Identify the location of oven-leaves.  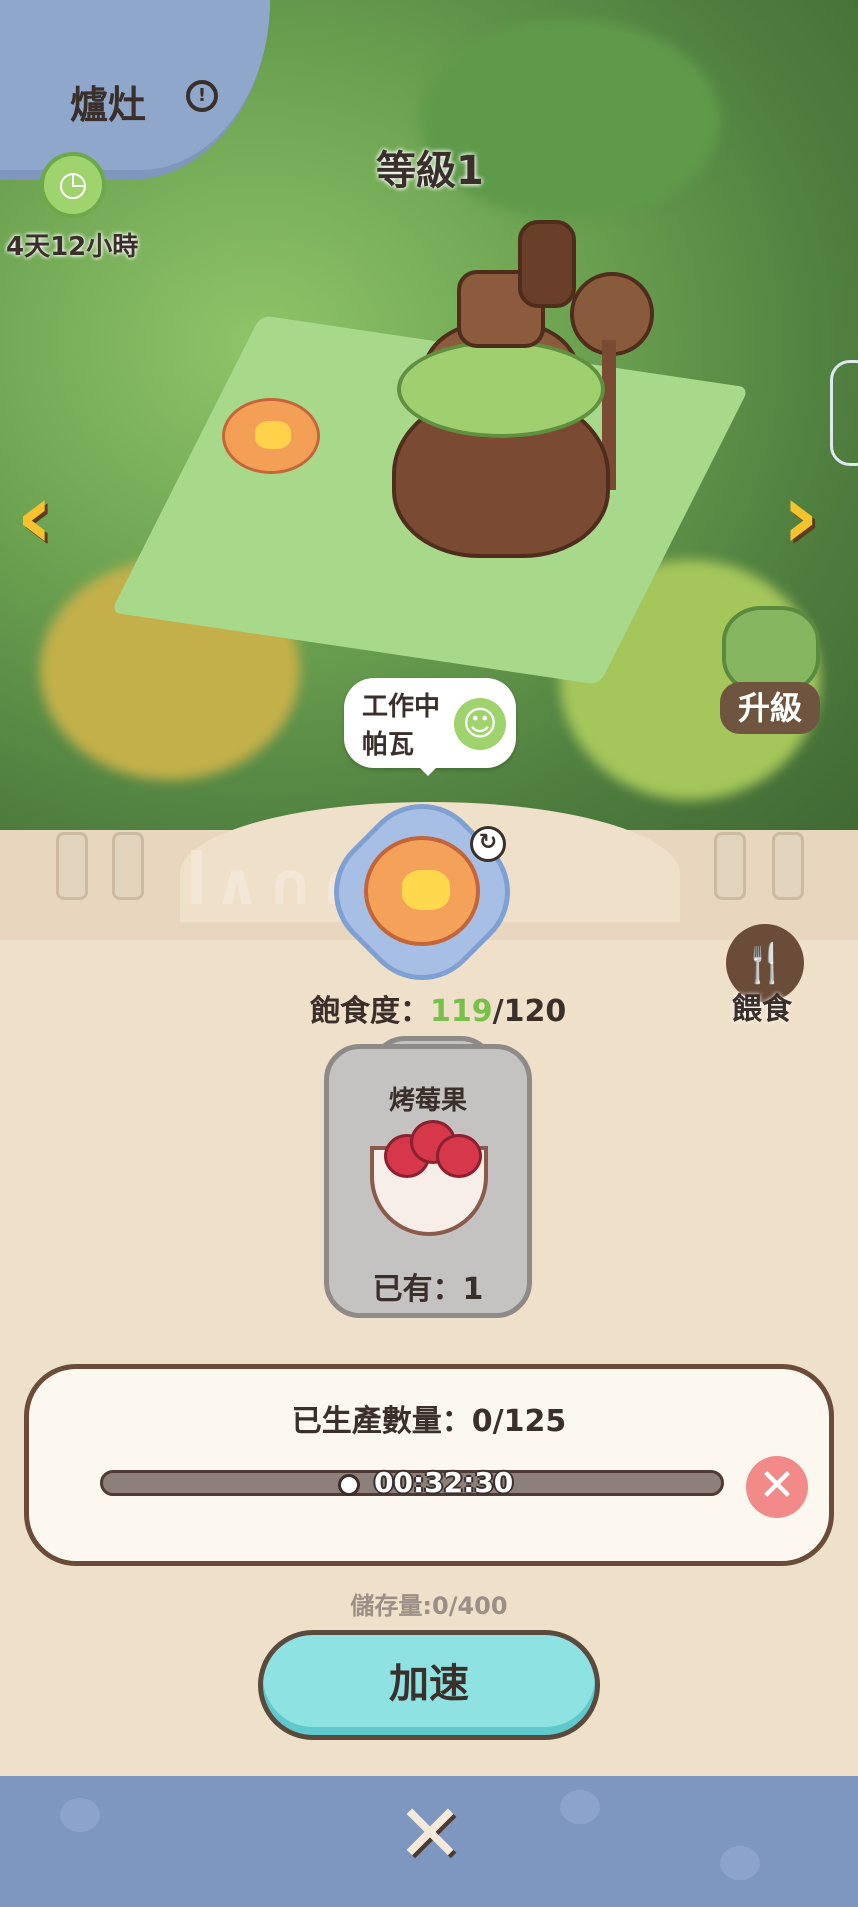
(501, 389).